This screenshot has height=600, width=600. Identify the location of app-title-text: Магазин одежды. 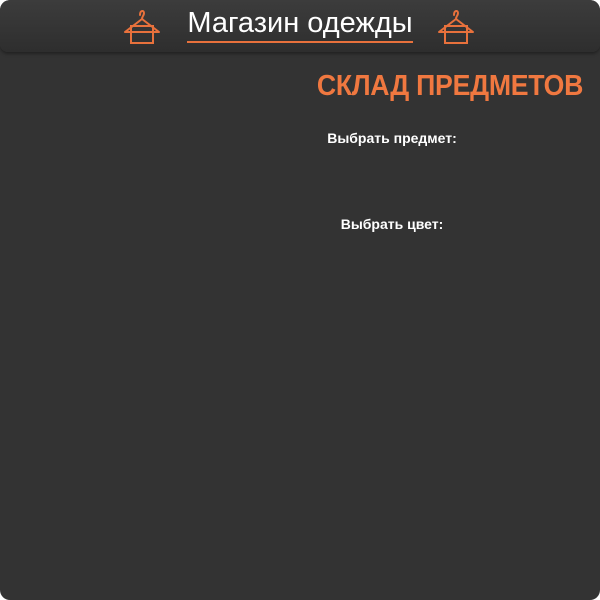
(300, 24).